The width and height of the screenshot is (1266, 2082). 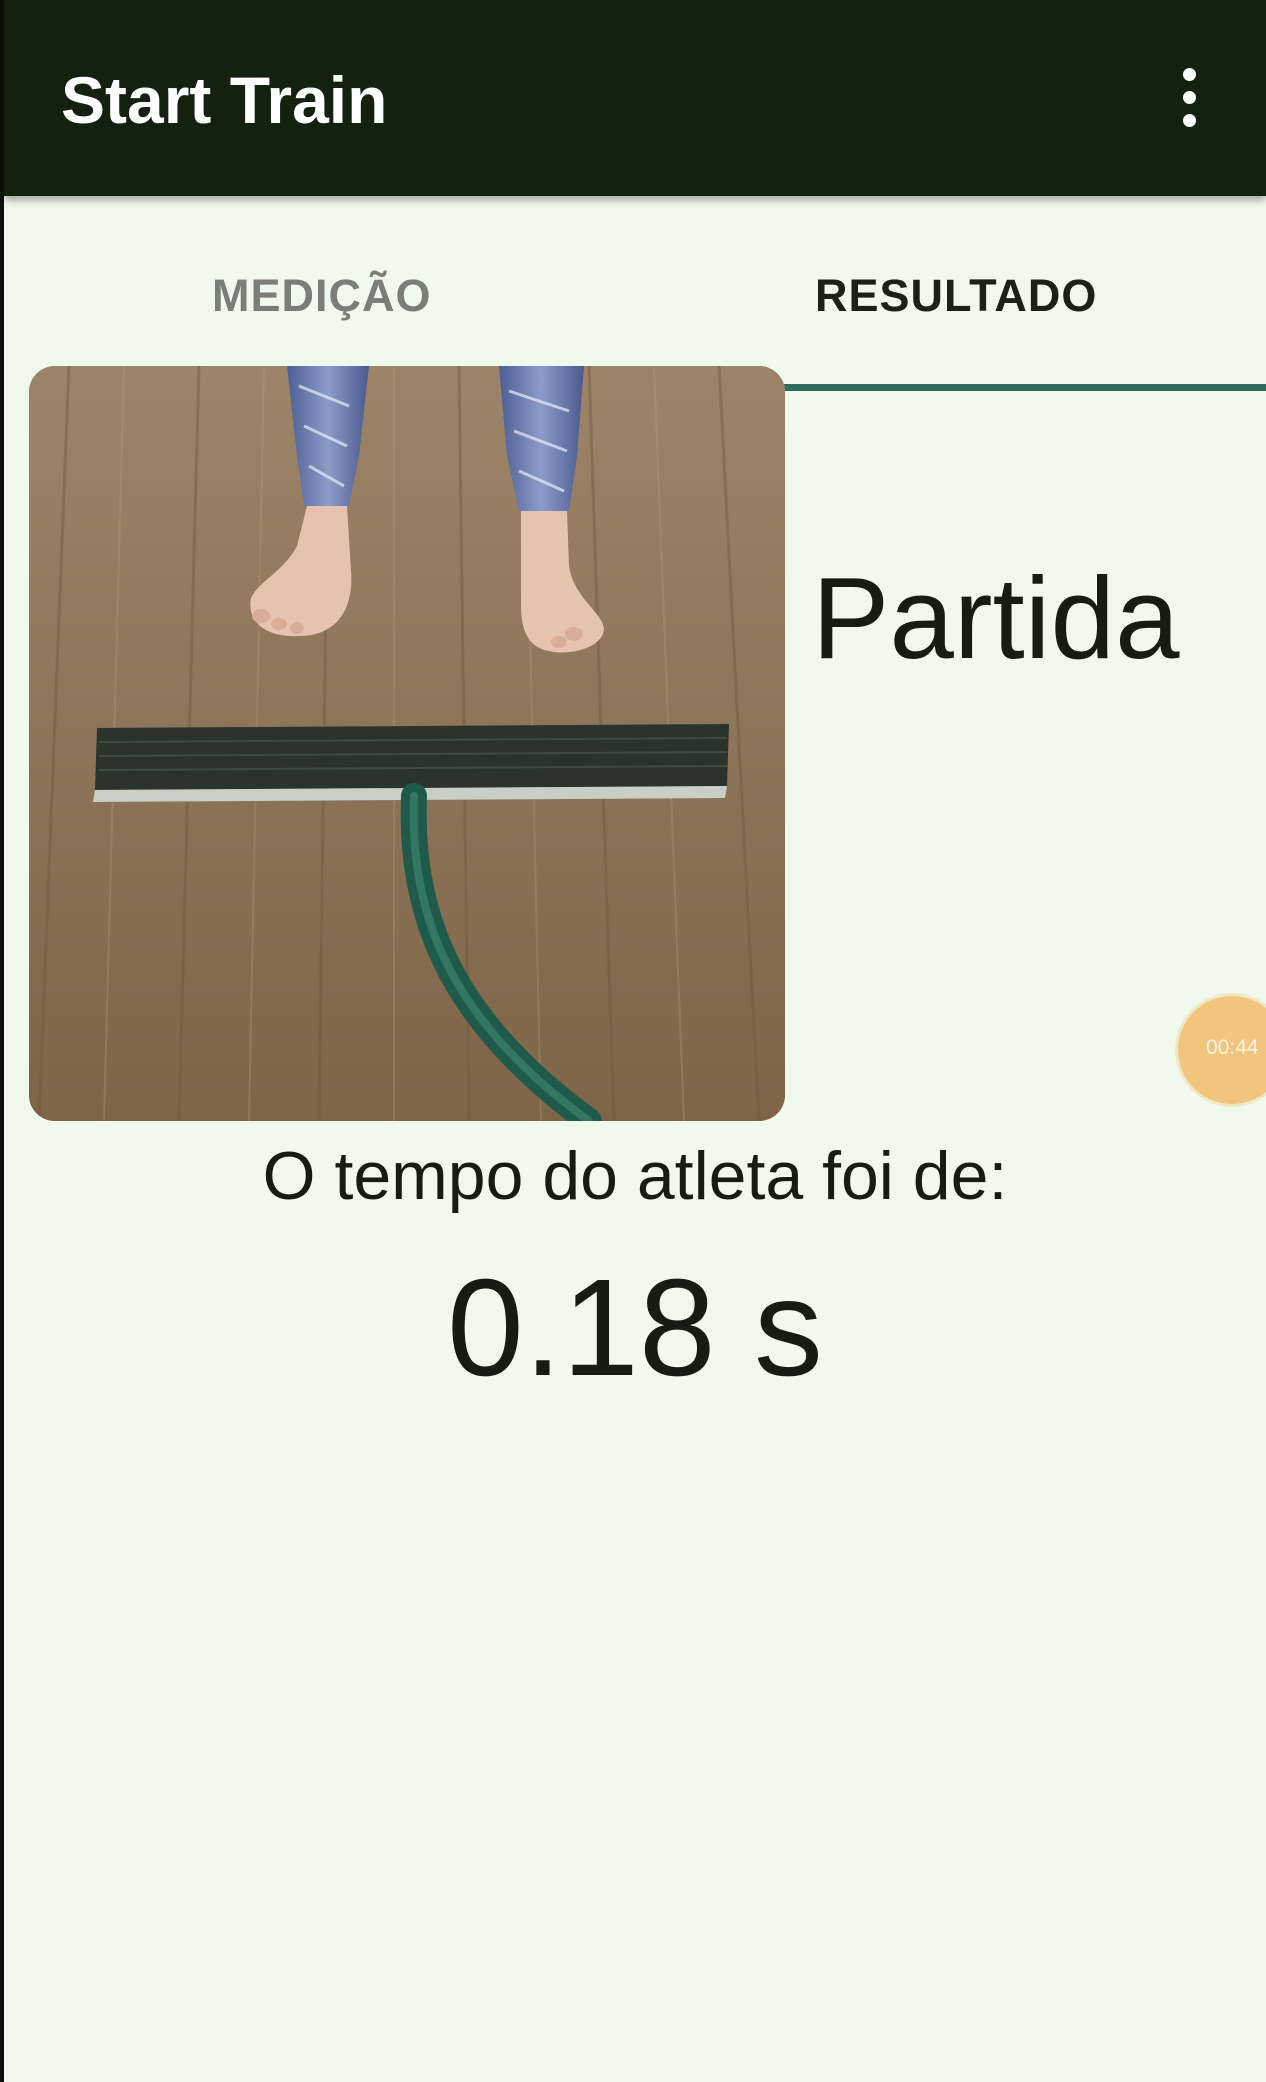 What do you see at coordinates (635, 1328) in the screenshot?
I see `time-value: 0.18 s` at bounding box center [635, 1328].